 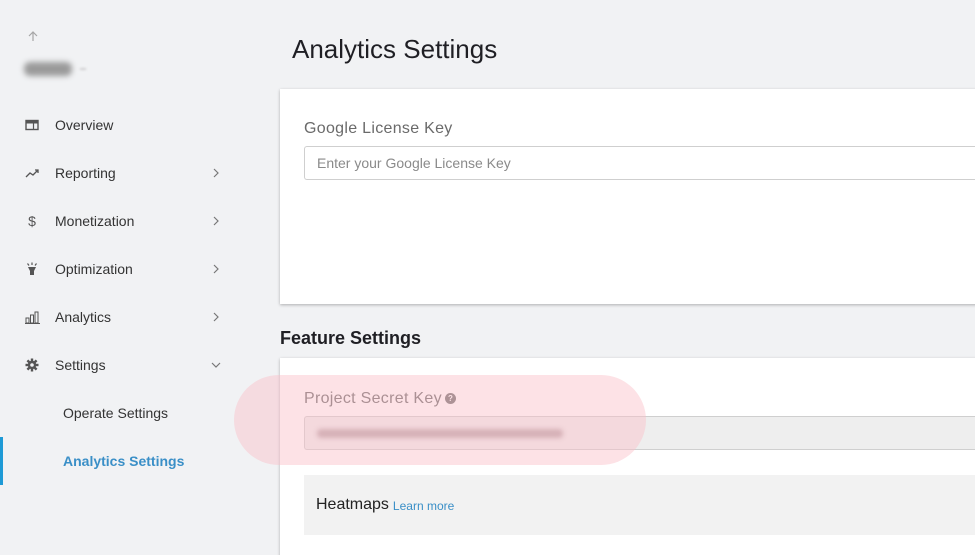 What do you see at coordinates (84, 125) in the screenshot?
I see `sidebar-item-label: Overview` at bounding box center [84, 125].